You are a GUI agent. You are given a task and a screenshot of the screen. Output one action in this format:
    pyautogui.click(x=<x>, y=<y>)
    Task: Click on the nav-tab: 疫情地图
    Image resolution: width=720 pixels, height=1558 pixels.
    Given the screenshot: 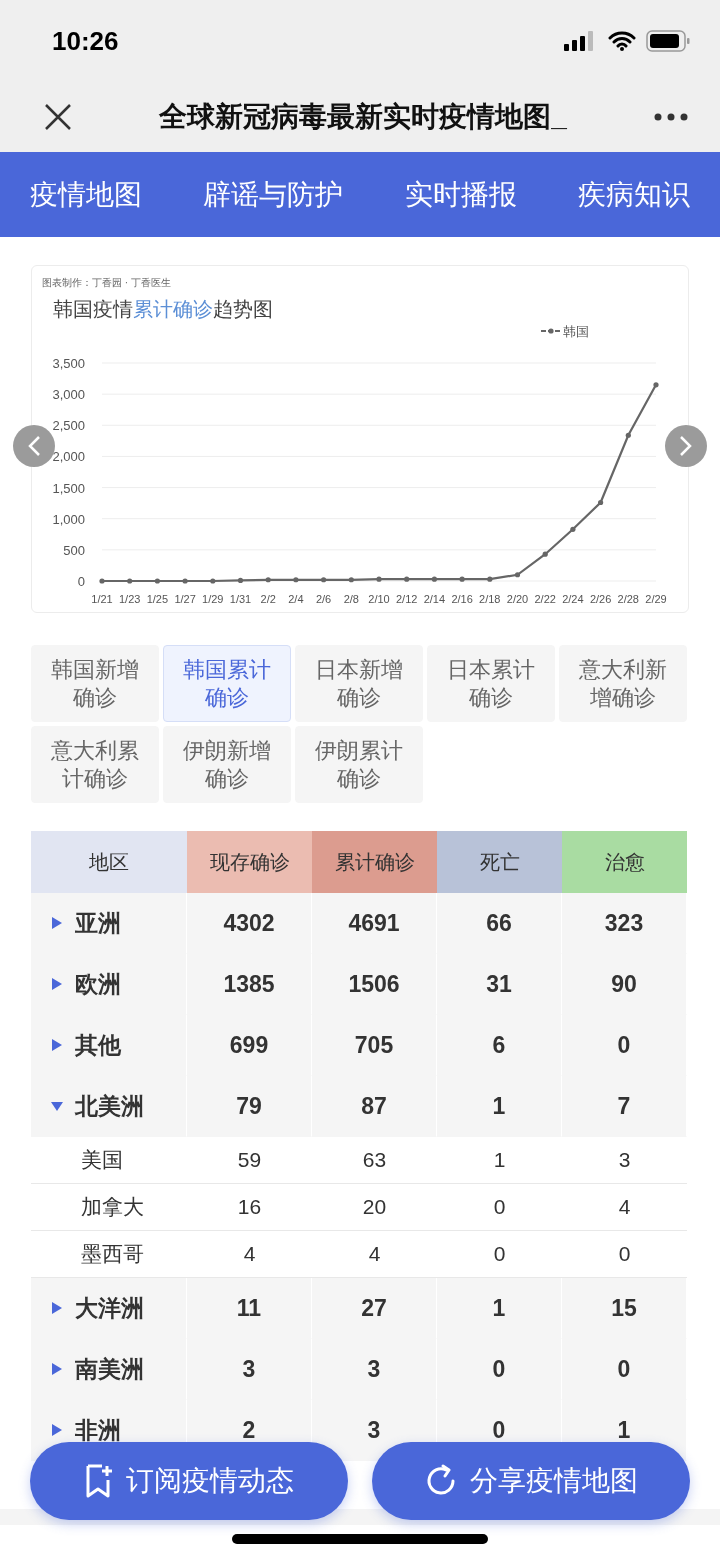 What is the action you would take?
    pyautogui.click(x=86, y=194)
    